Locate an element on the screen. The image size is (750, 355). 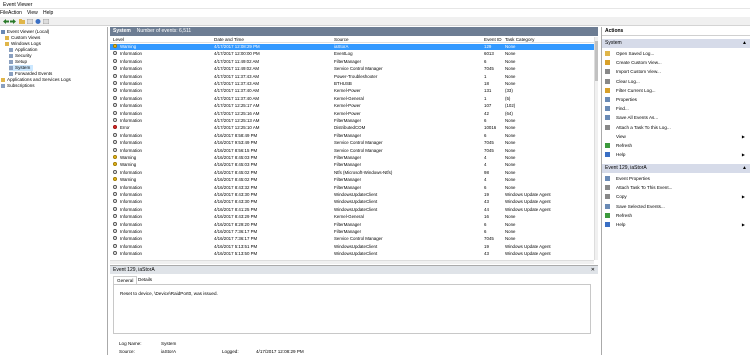
tree-item-subscriptions: Subscriptions is located at coordinates (18, 86).